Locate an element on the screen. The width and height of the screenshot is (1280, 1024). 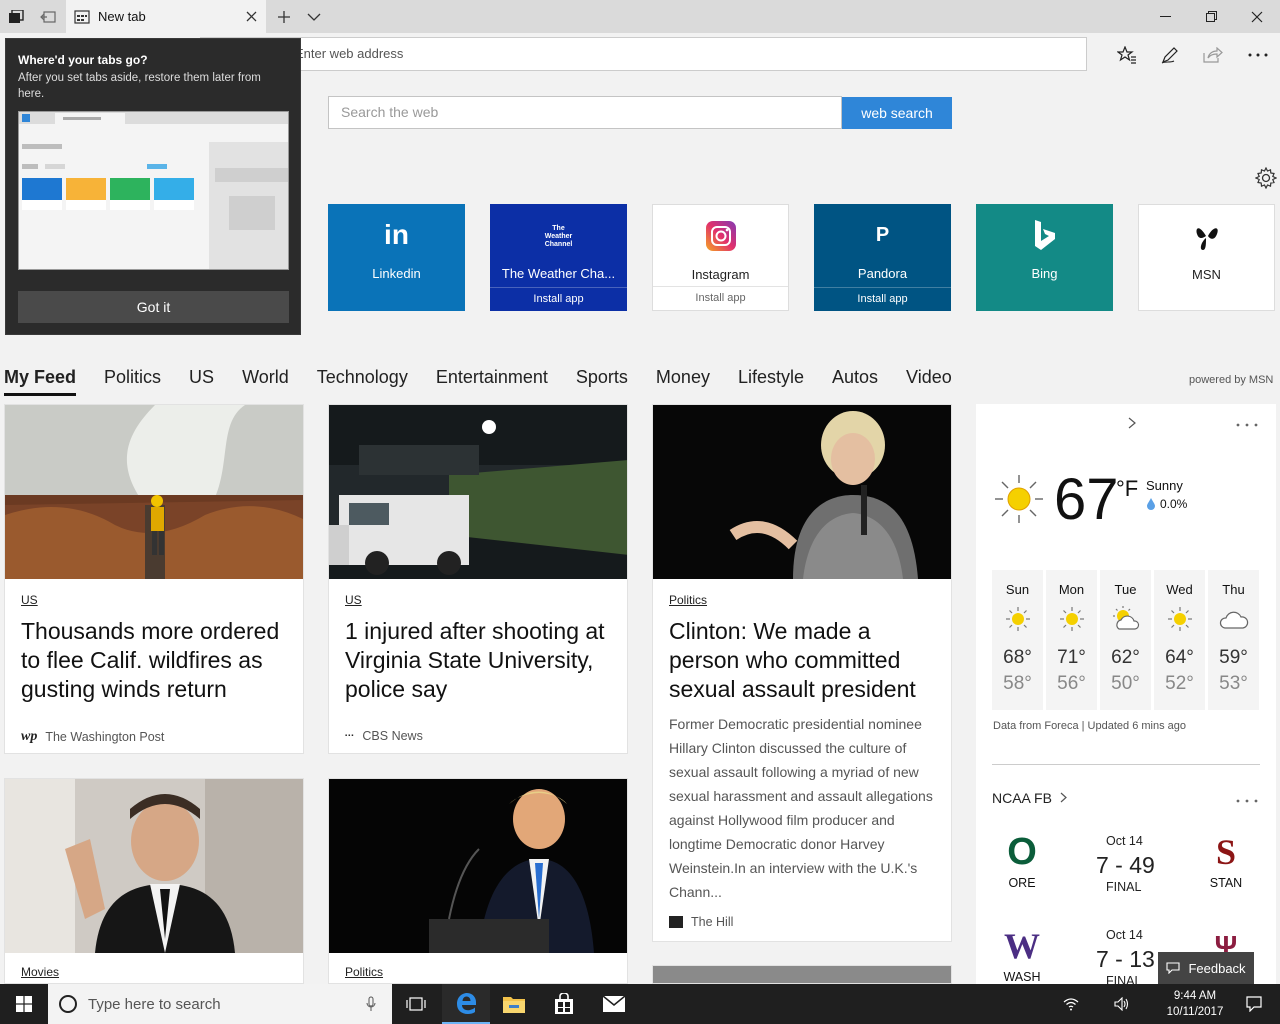
taskbar-mail is located at coordinates (614, 1004).